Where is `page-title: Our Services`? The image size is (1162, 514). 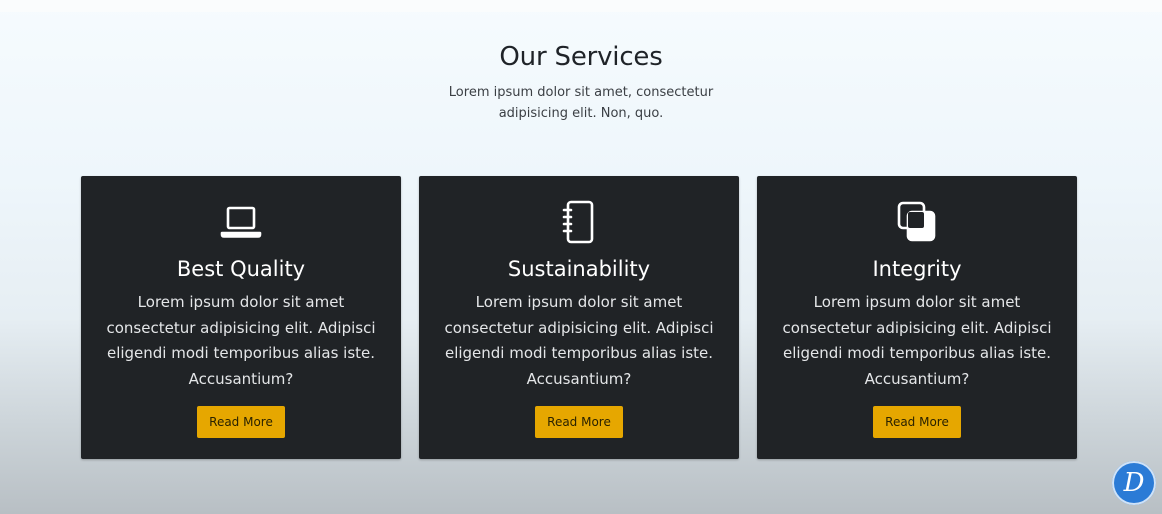
page-title: Our Services is located at coordinates (581, 57).